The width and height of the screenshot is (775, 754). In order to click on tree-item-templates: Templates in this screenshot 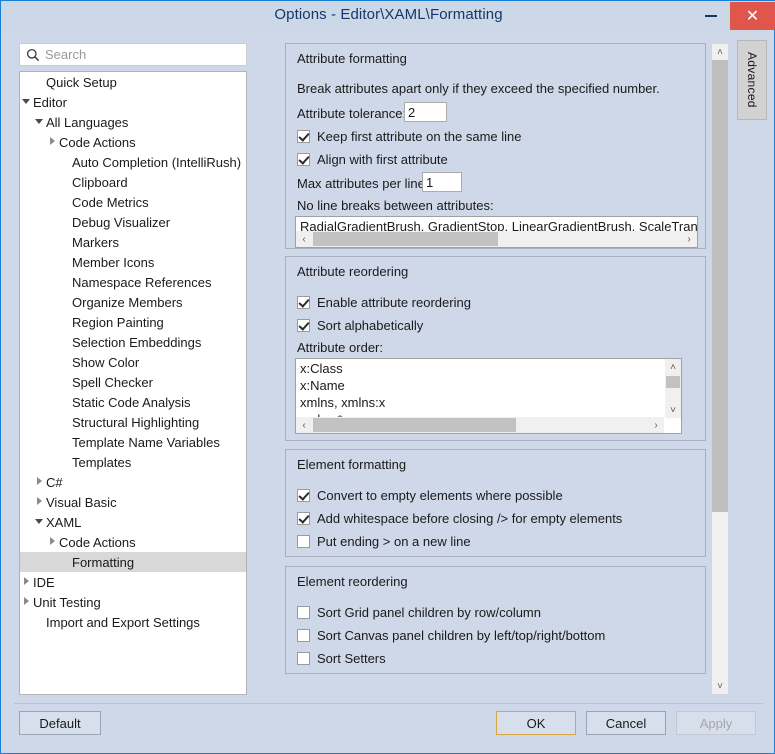, I will do `click(133, 462)`.